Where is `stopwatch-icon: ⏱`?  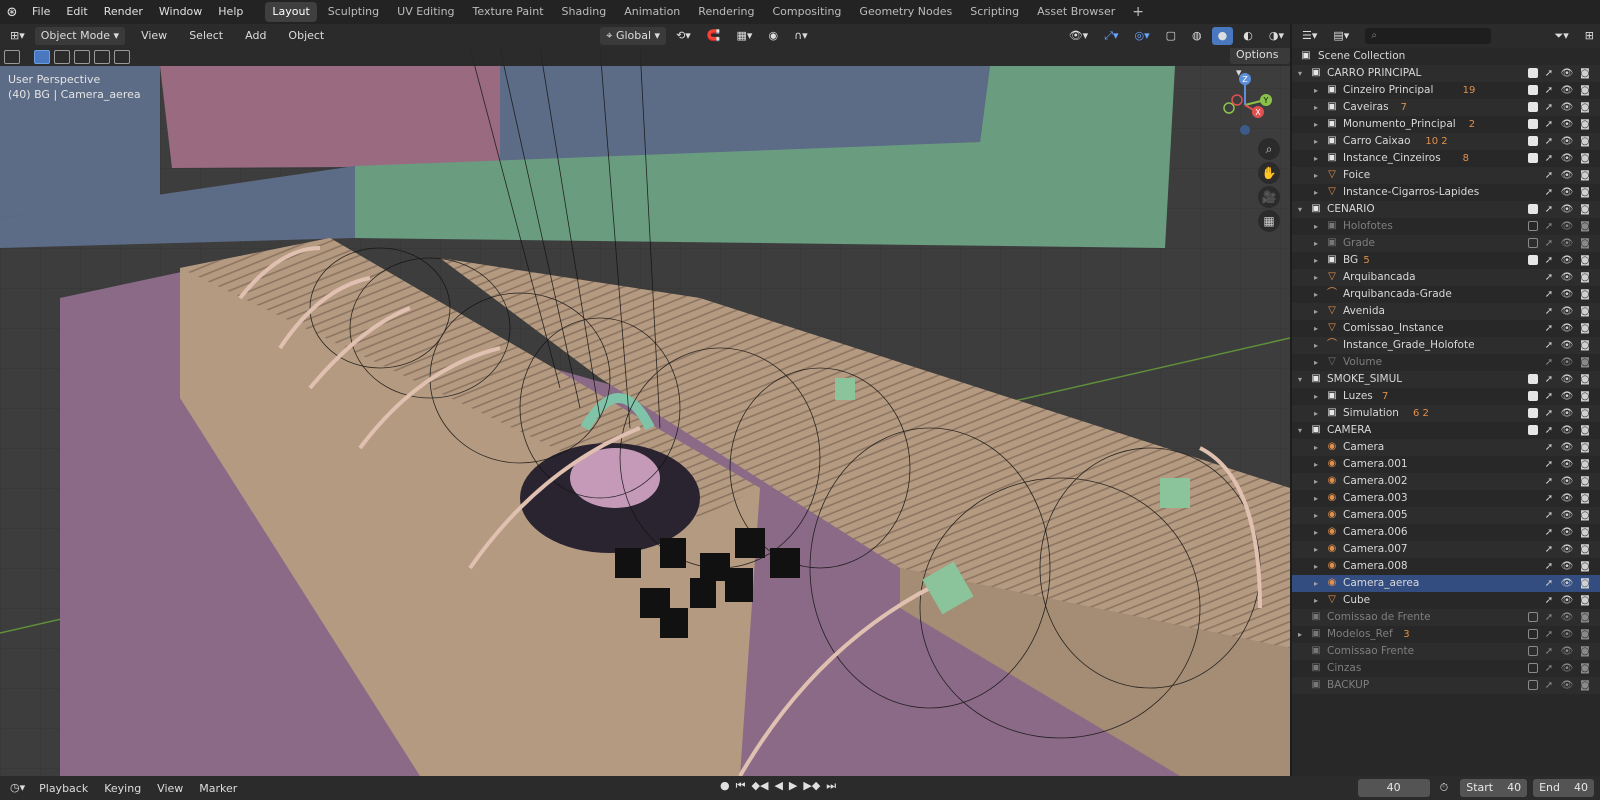
stopwatch-icon: ⏱ is located at coordinates (1444, 788).